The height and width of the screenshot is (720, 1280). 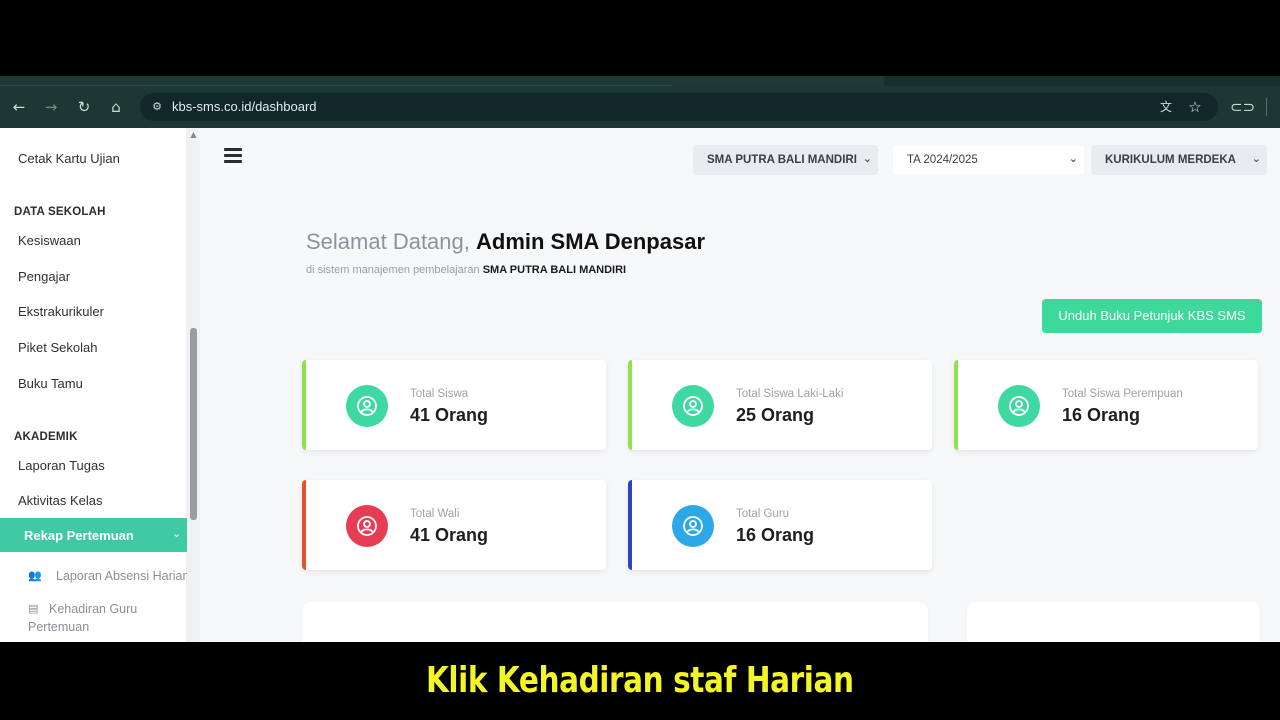 I want to click on curriculum-select-value: KURIKULUM MERDEKA, so click(x=1170, y=160).